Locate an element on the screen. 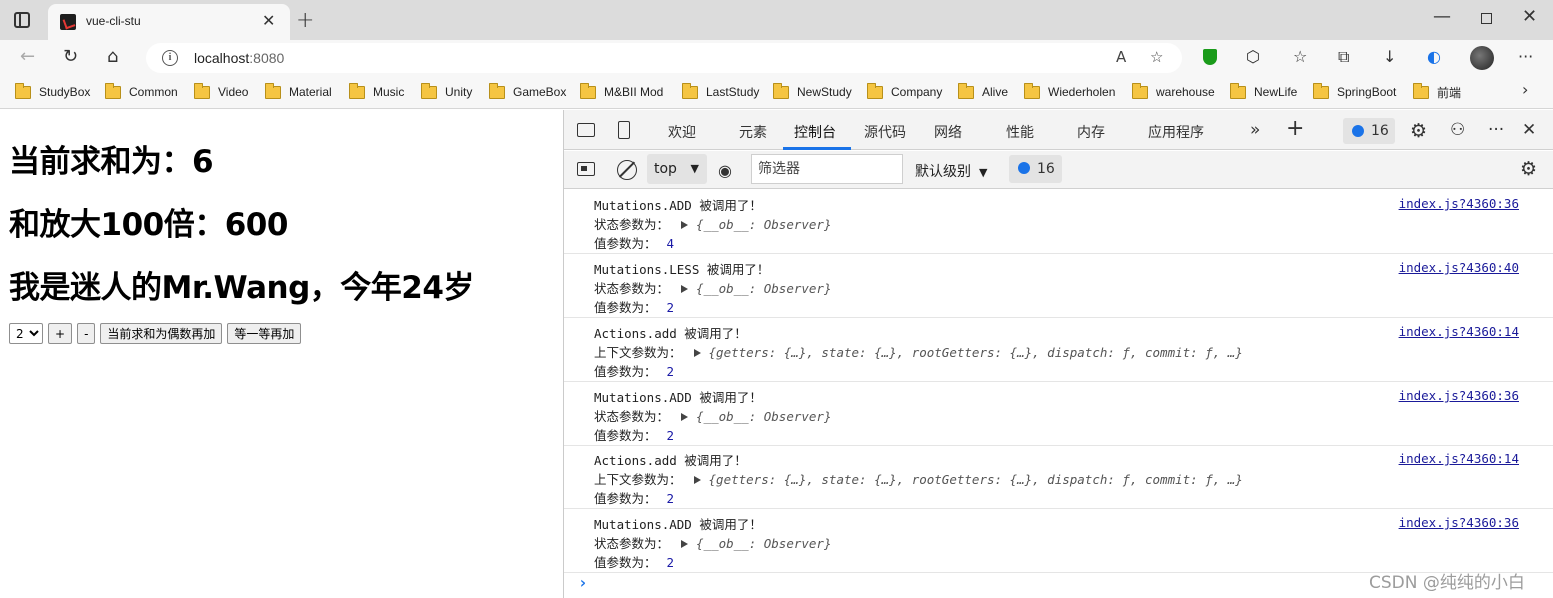 The width and height of the screenshot is (1553, 598). tab-performance: 性能 is located at coordinates (1020, 132).